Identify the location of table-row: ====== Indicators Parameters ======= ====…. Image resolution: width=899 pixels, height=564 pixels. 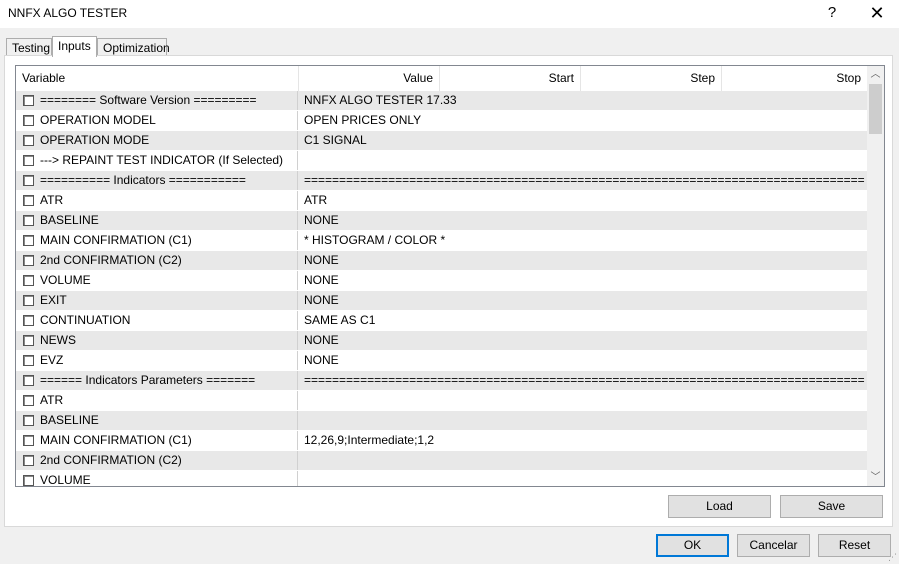
(441, 381).